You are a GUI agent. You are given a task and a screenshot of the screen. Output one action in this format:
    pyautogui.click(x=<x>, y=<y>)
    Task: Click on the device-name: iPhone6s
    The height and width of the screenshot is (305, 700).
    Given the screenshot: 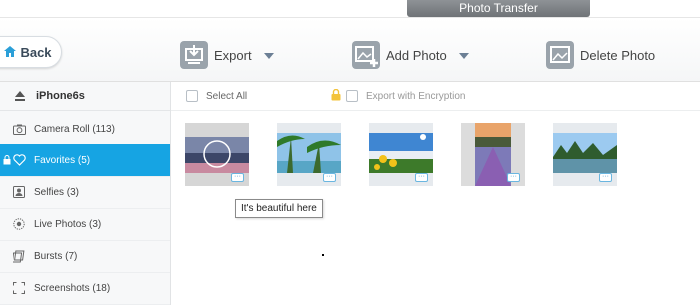 What is the action you would take?
    pyautogui.click(x=60, y=96)
    